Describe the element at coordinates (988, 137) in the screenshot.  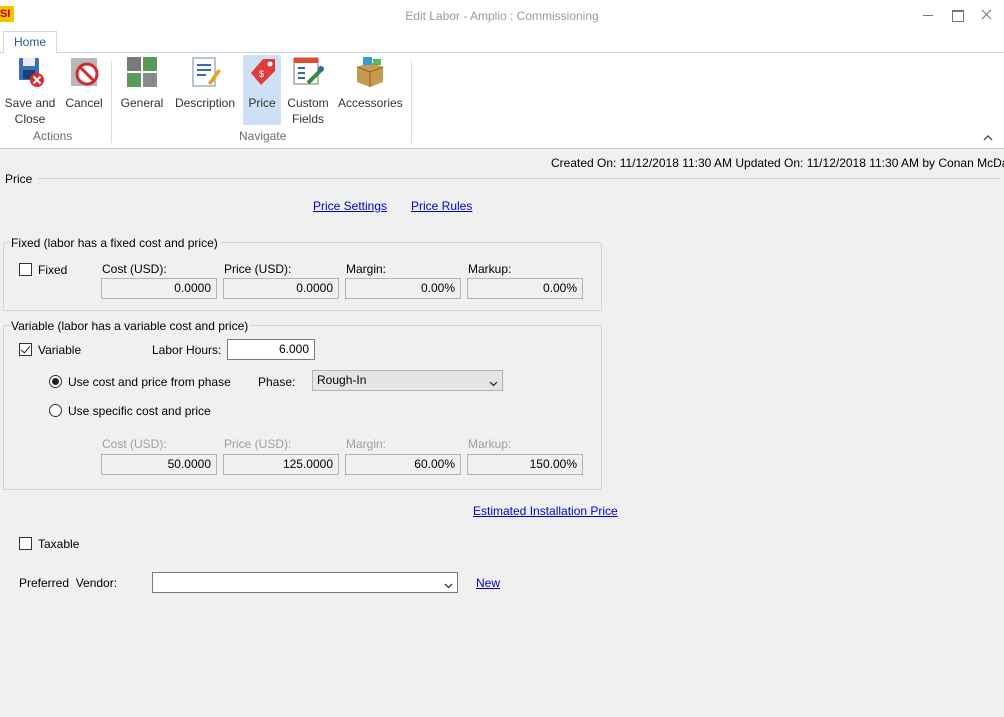
I see `collapse-ribbon-chevron-up-icon` at that location.